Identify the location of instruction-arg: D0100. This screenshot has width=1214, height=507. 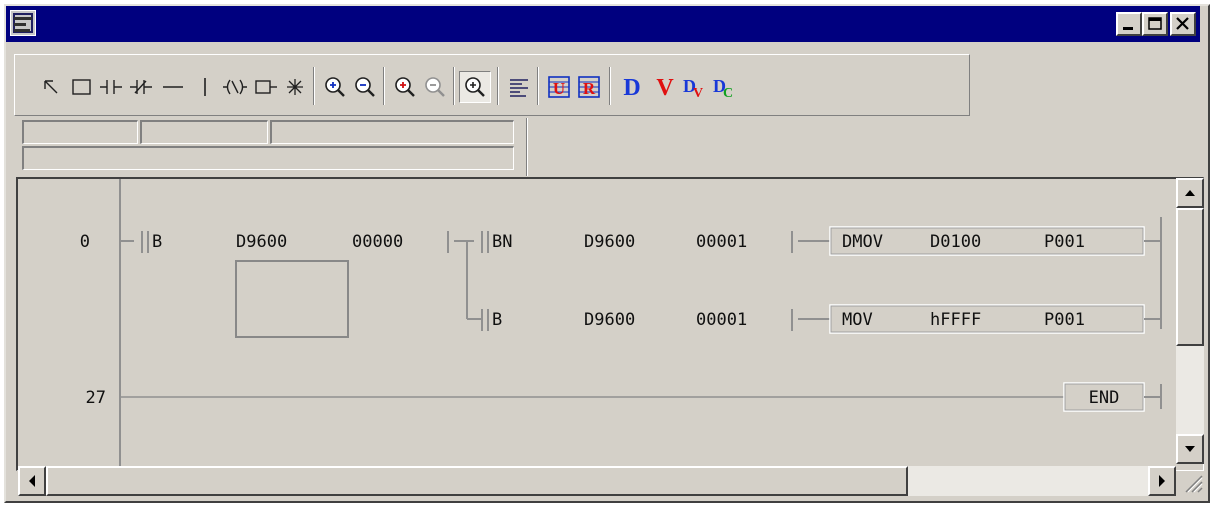
(955, 242).